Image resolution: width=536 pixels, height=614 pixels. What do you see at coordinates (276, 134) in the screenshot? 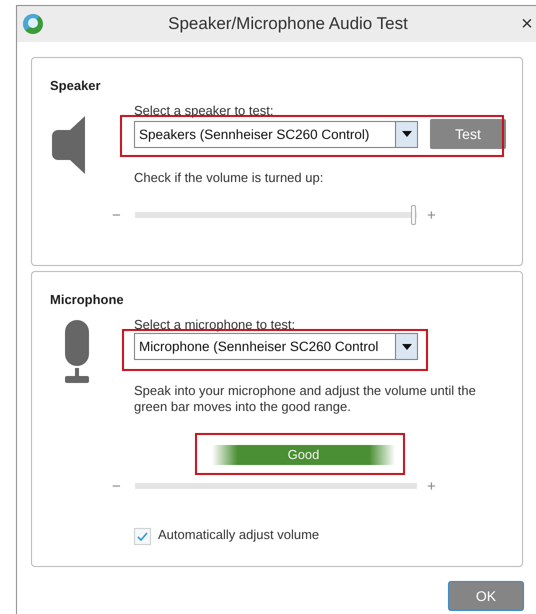
I see `speaker-dropdown: Speakers (Sennheiser SC260 Control)` at bounding box center [276, 134].